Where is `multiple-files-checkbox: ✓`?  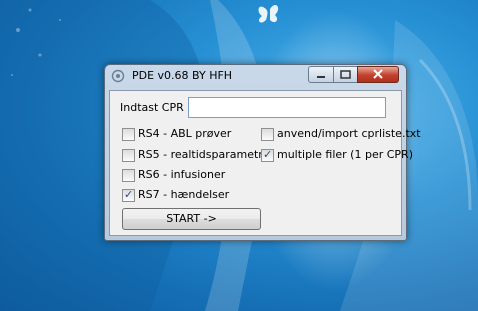 multiple-files-checkbox: ✓ is located at coordinates (267, 155).